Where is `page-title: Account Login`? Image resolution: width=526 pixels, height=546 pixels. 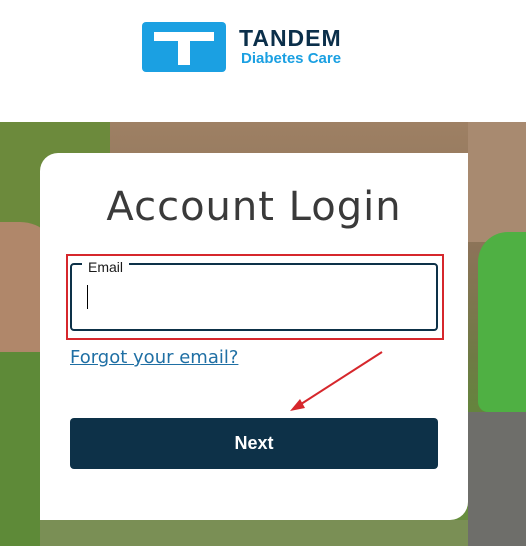
page-title: Account Login is located at coordinates (254, 207).